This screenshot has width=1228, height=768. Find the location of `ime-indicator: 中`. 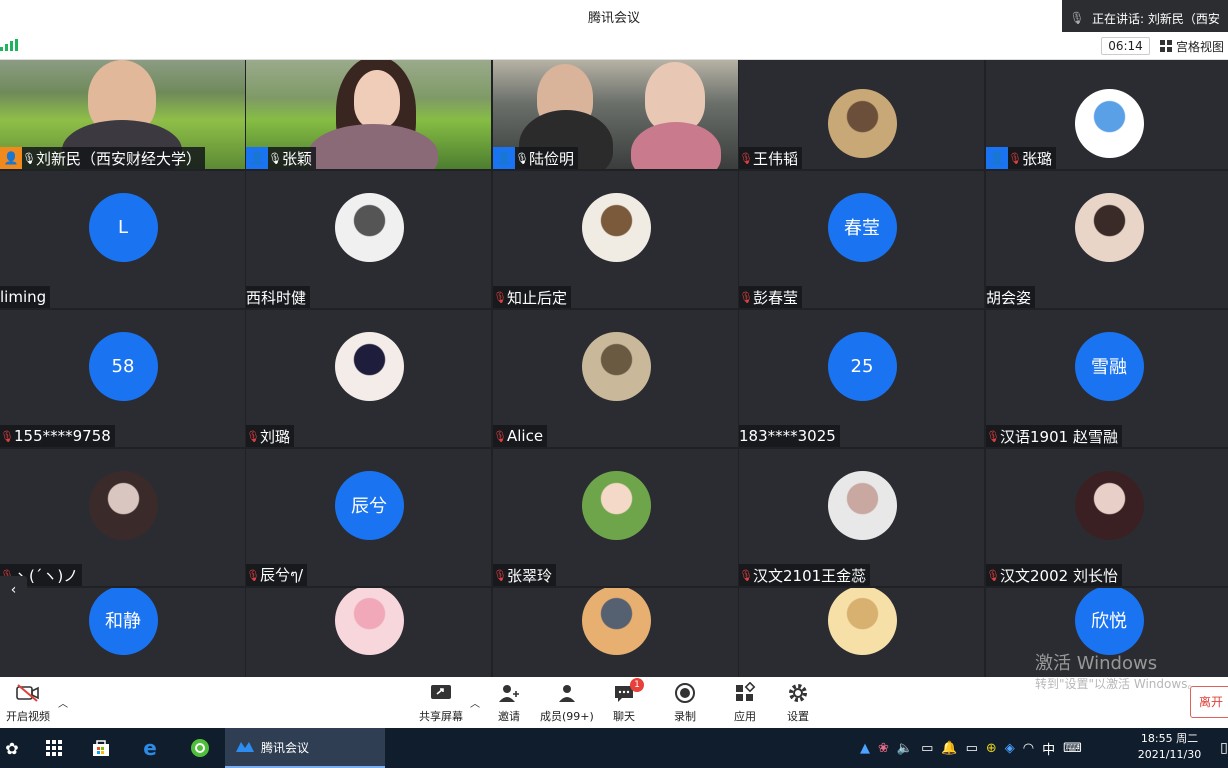

ime-indicator: 中 is located at coordinates (1048, 748).